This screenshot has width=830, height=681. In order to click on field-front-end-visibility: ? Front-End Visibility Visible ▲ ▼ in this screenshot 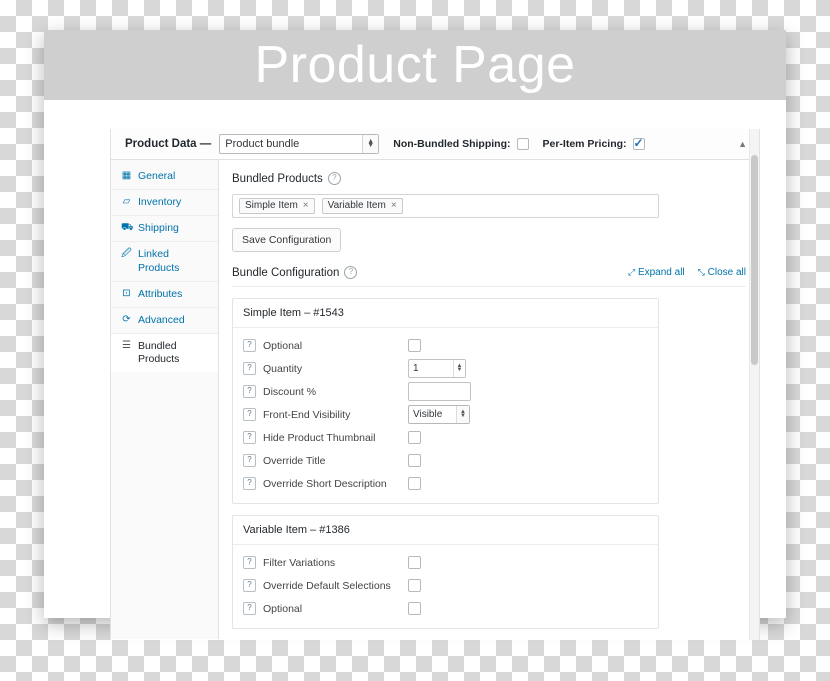, I will do `click(445, 414)`.